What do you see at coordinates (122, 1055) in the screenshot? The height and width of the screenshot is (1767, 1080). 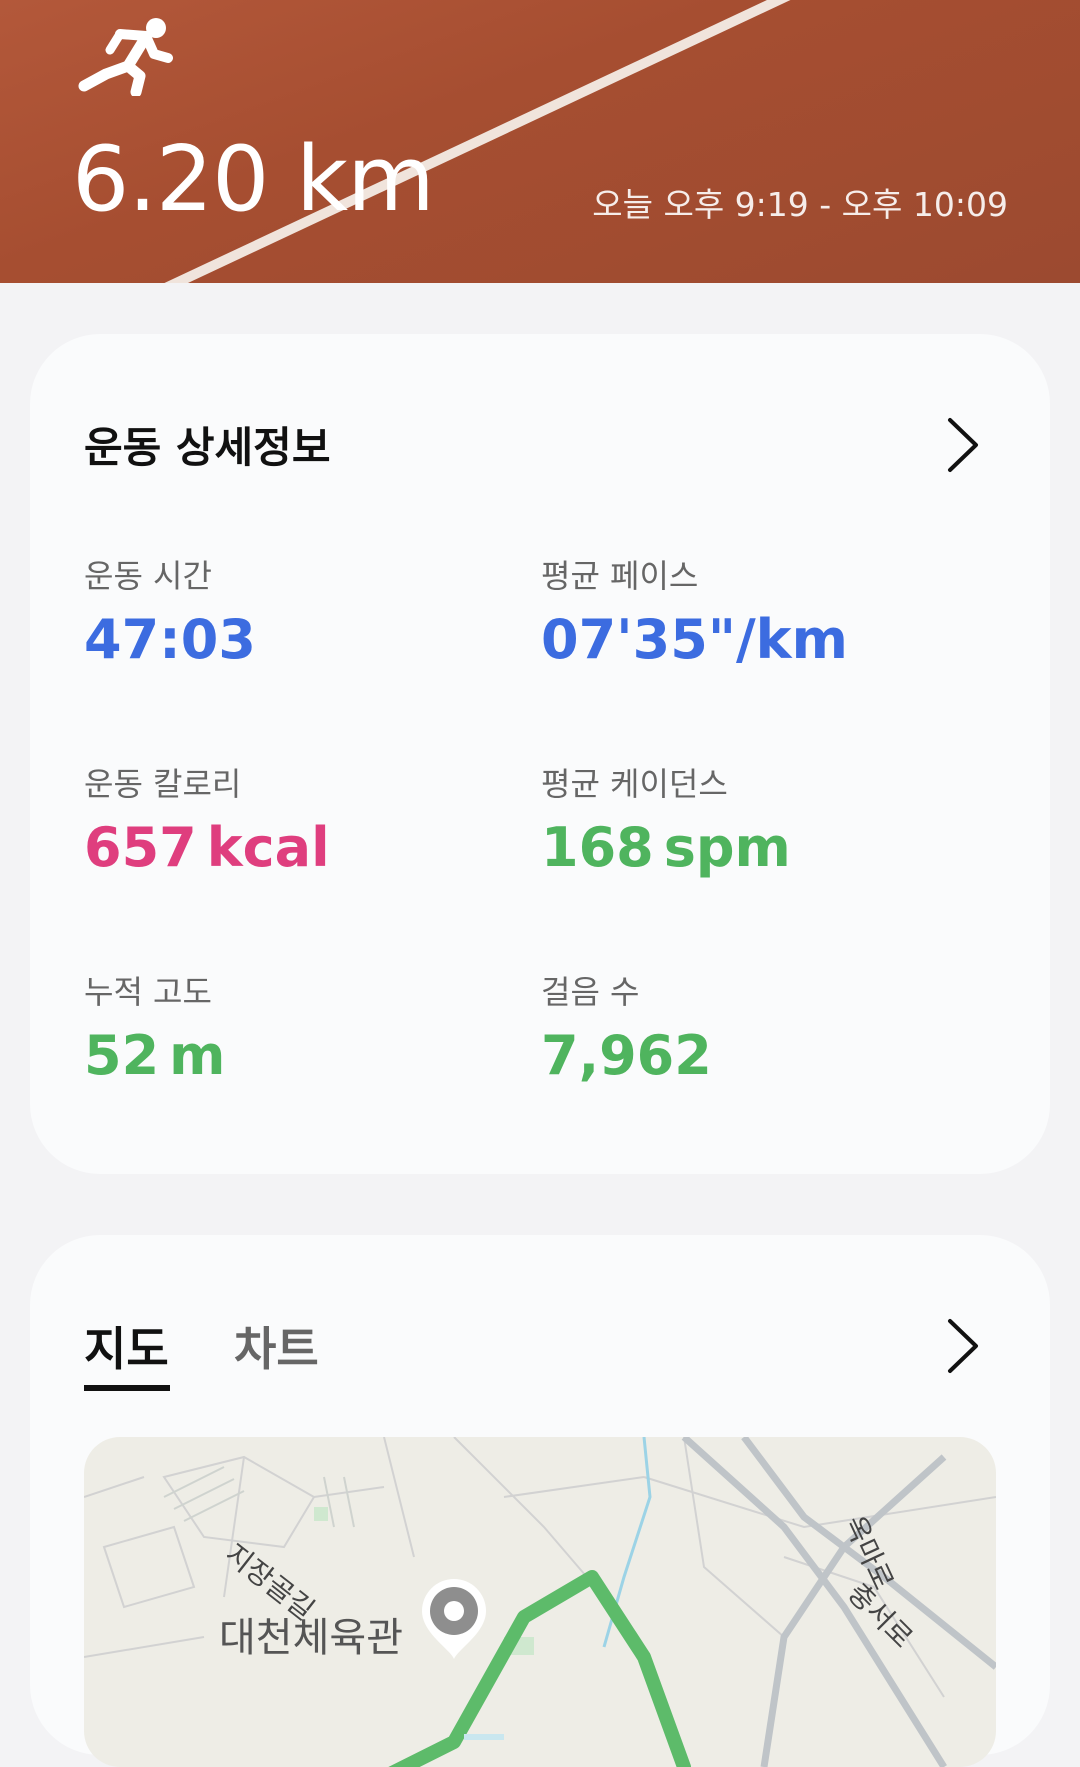 I see `metric-value: 52` at bounding box center [122, 1055].